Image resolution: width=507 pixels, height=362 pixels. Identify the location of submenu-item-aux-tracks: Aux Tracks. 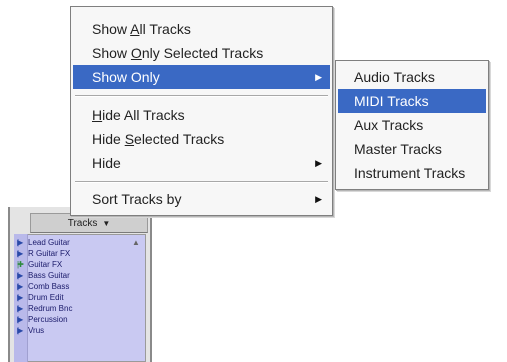
(412, 125).